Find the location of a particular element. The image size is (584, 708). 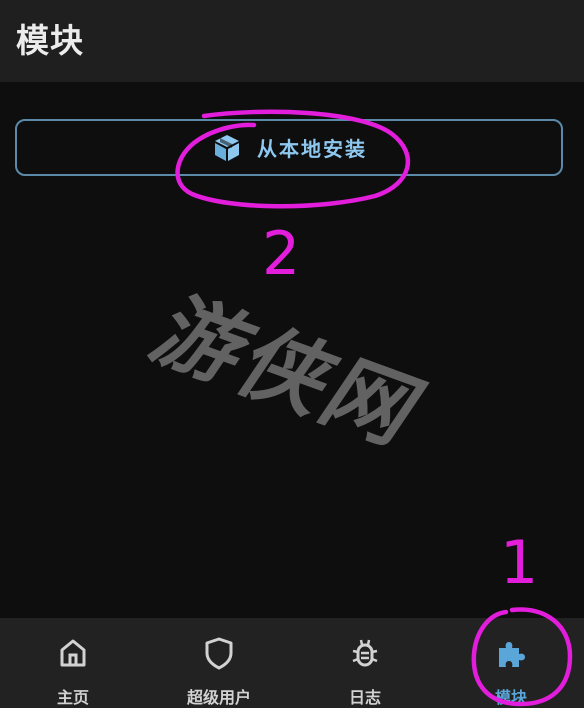

nav-item-logs: 日志 is located at coordinates (365, 663).